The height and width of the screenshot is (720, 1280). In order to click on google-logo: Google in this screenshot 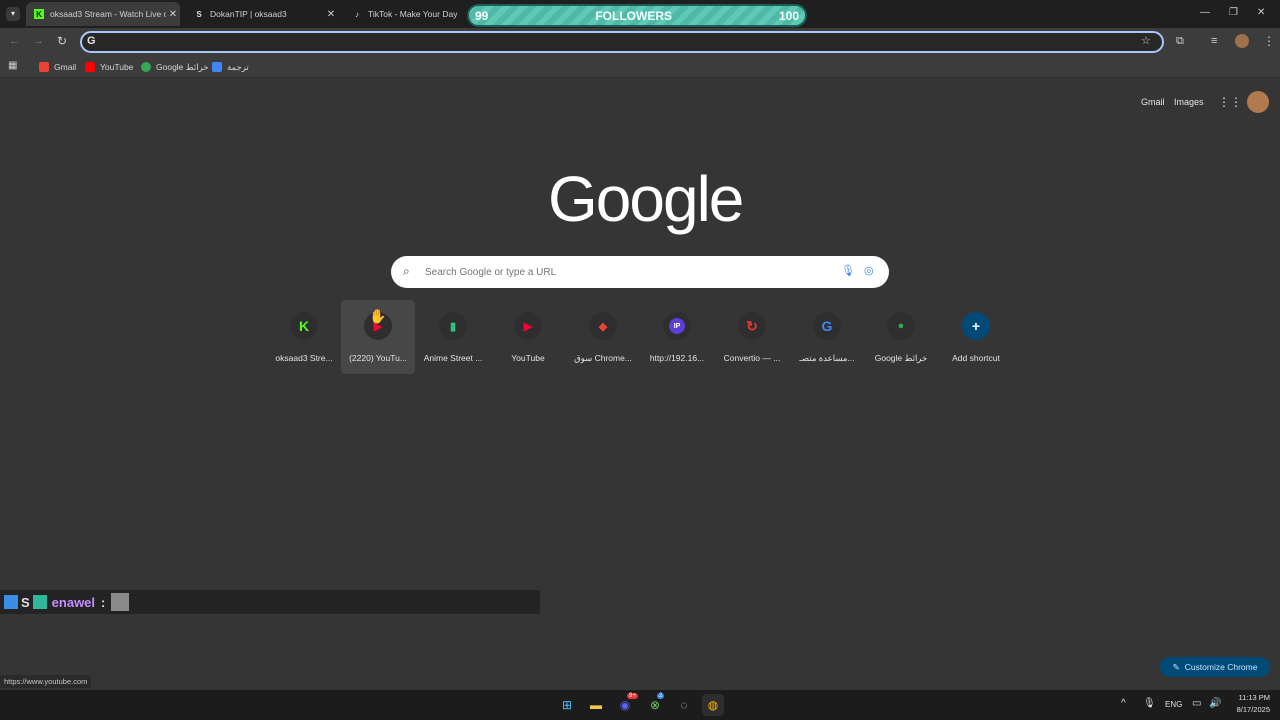, I will do `click(646, 199)`.